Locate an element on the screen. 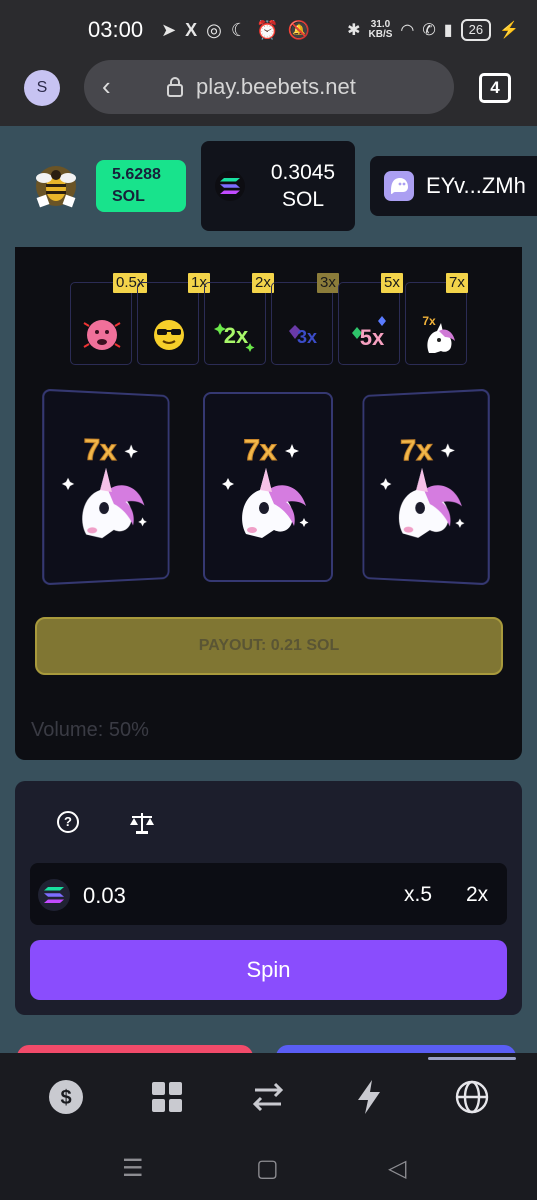 This screenshot has height=1200, width=537. back-icon: ◁ is located at coordinates (397, 1168).